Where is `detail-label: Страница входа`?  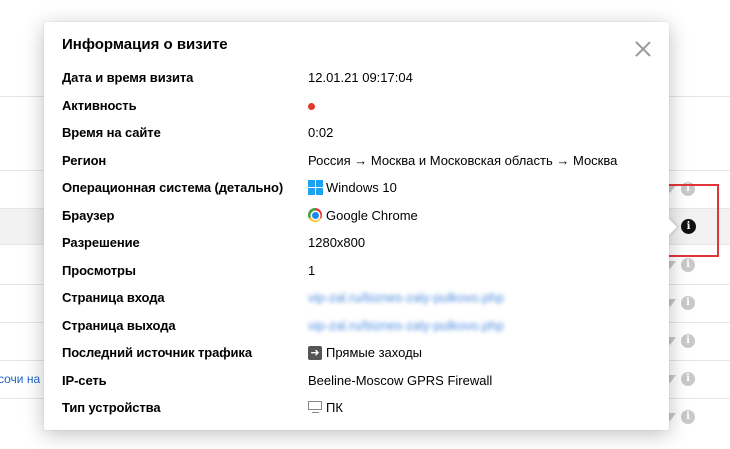
detail-label: Страница входа is located at coordinates (113, 297).